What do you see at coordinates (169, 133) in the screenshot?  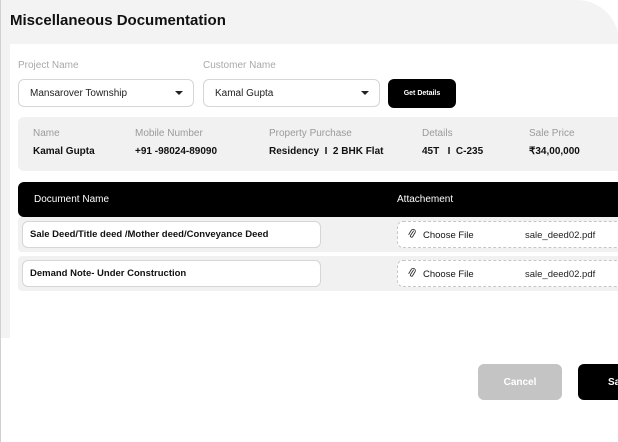 I see `info-mobile-label: Mobile Number` at bounding box center [169, 133].